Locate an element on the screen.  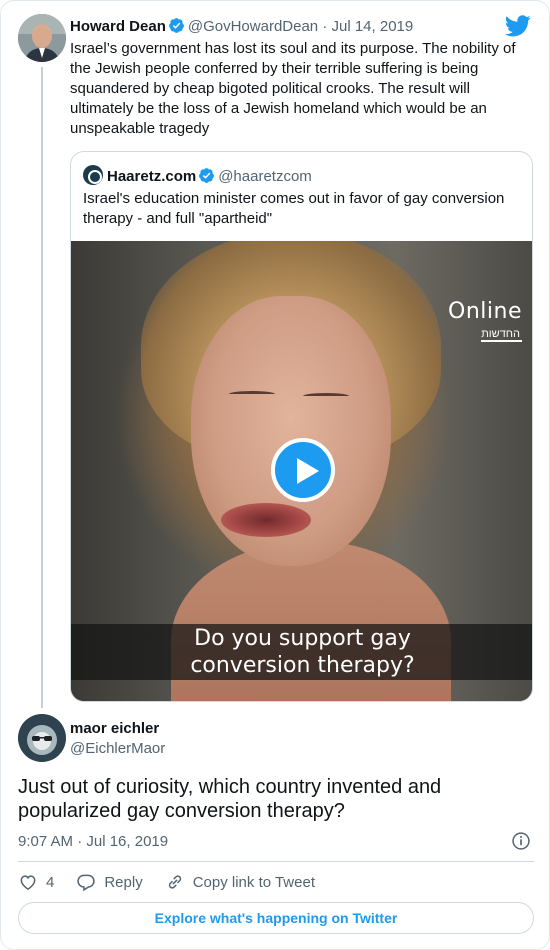
reply-timestamp: 9:07 AM · Jul 16, 2019 is located at coordinates (93, 842).